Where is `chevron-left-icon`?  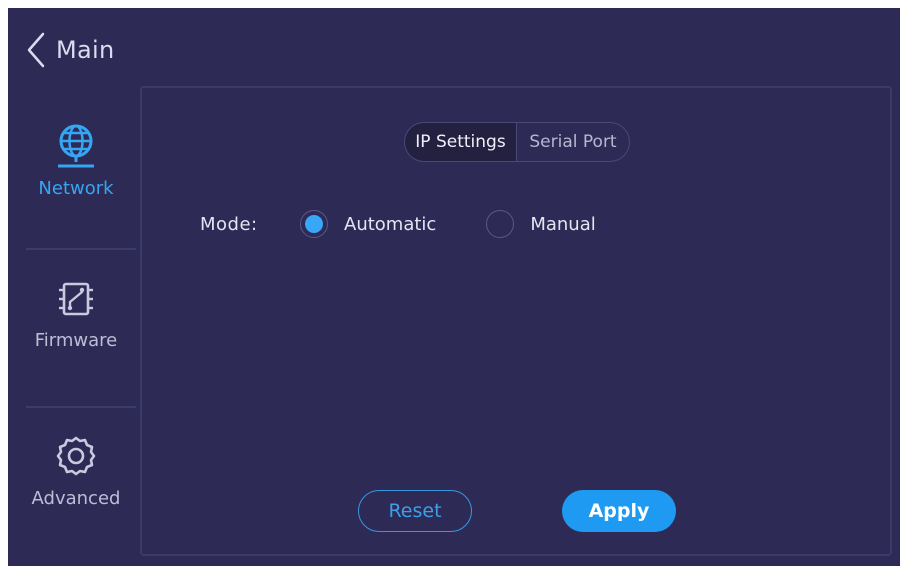
chevron-left-icon is located at coordinates (36, 50).